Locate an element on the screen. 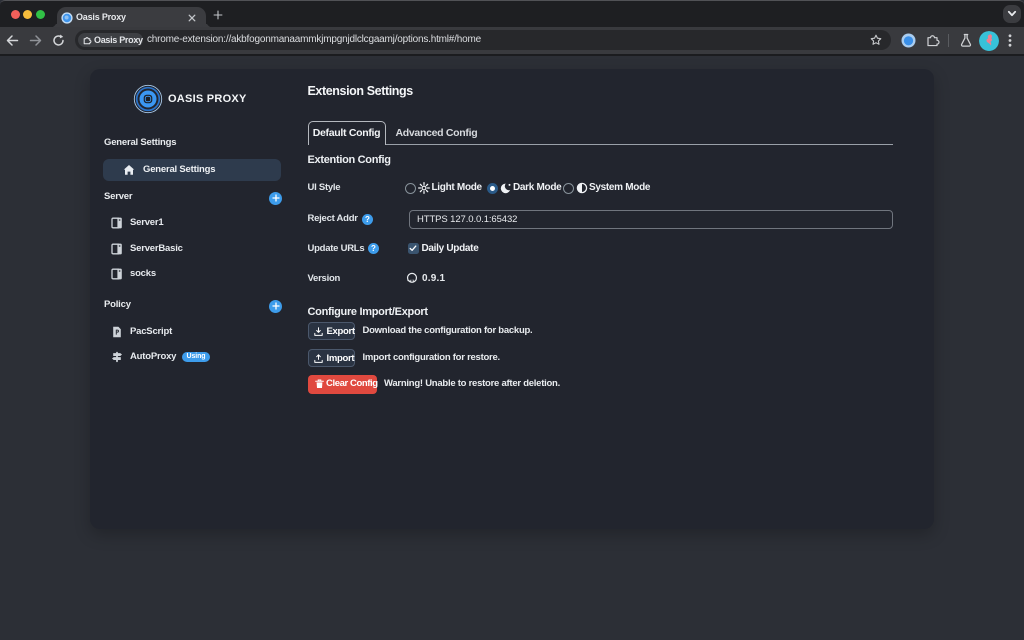  labs-flask-icon is located at coordinates (966, 40).